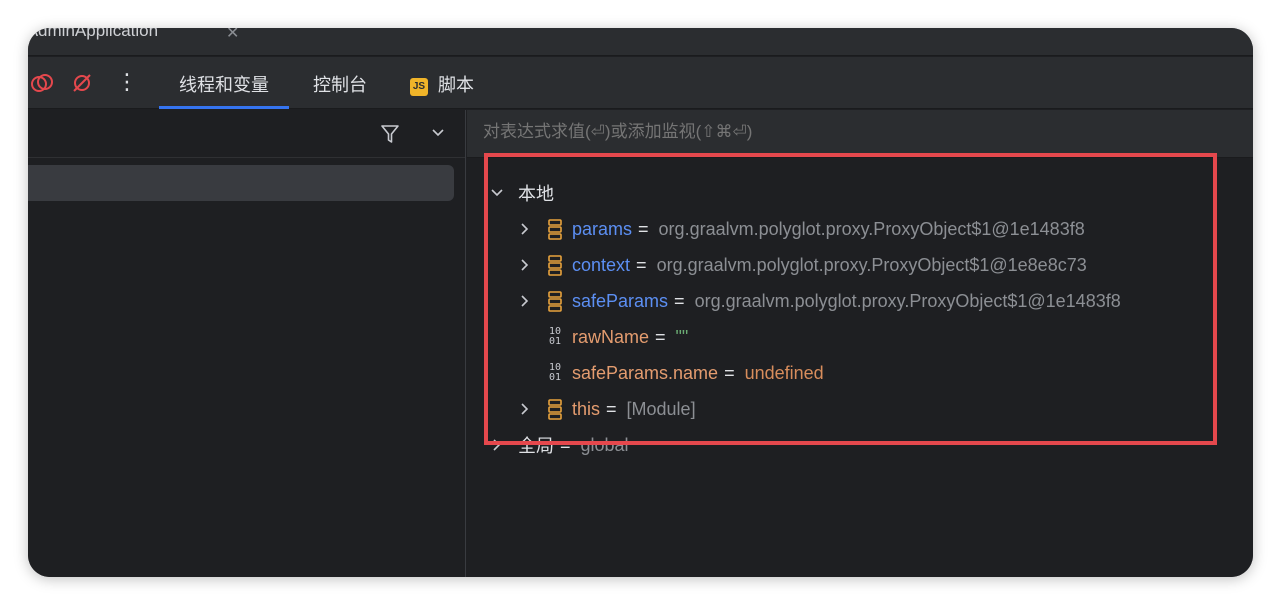 This screenshot has height=604, width=1280. I want to click on evaluate-expression-input, so click(833, 132).